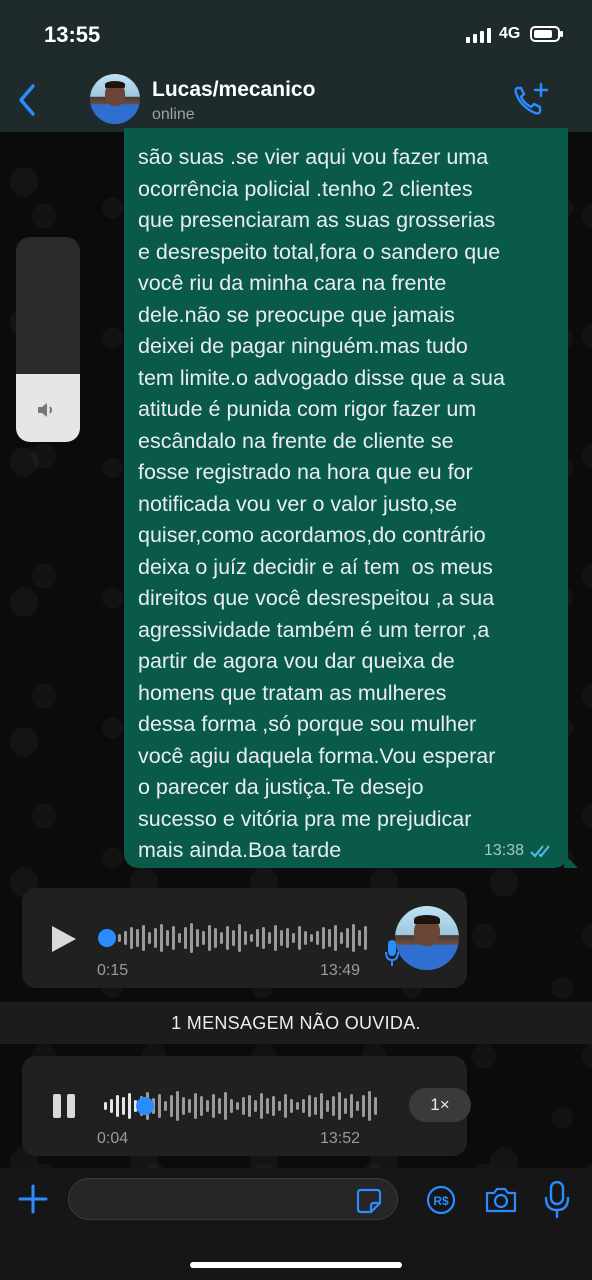 The width and height of the screenshot is (592, 1280). I want to click on message-input, so click(233, 1199).